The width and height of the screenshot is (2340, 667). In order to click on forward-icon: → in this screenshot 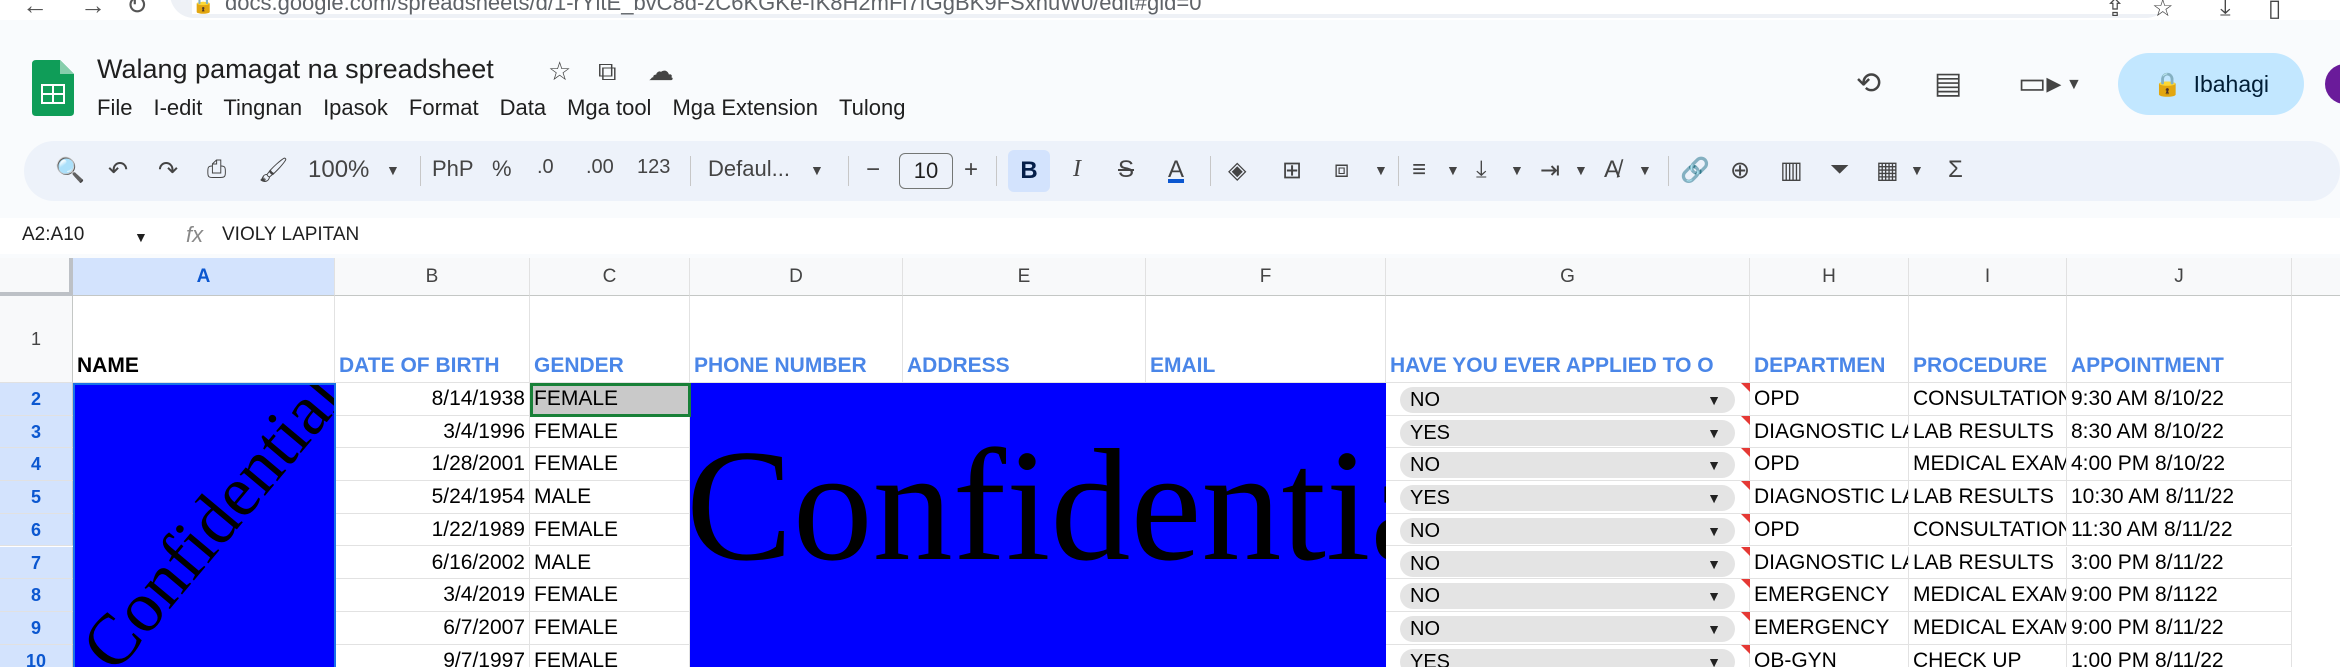, I will do `click(93, 10)`.